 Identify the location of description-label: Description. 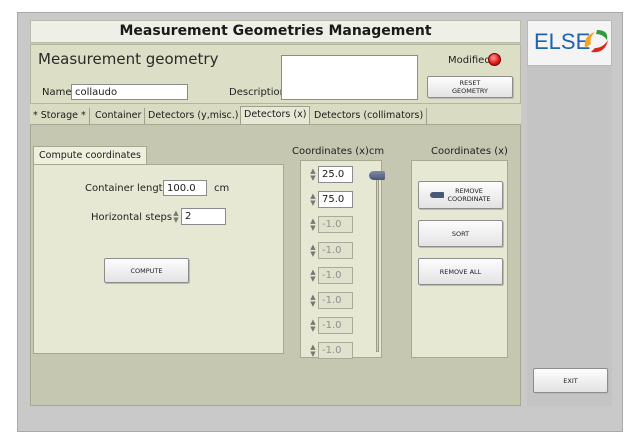
(257, 92).